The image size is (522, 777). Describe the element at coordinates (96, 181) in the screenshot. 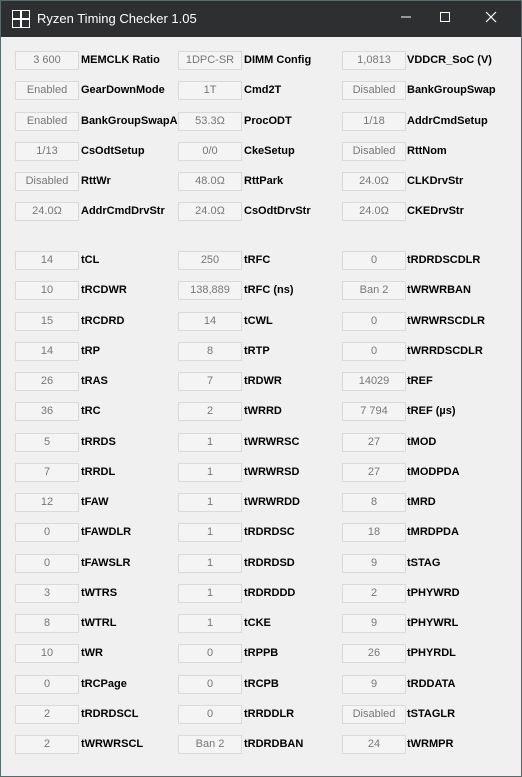

I see `setting-label: RttWr` at that location.